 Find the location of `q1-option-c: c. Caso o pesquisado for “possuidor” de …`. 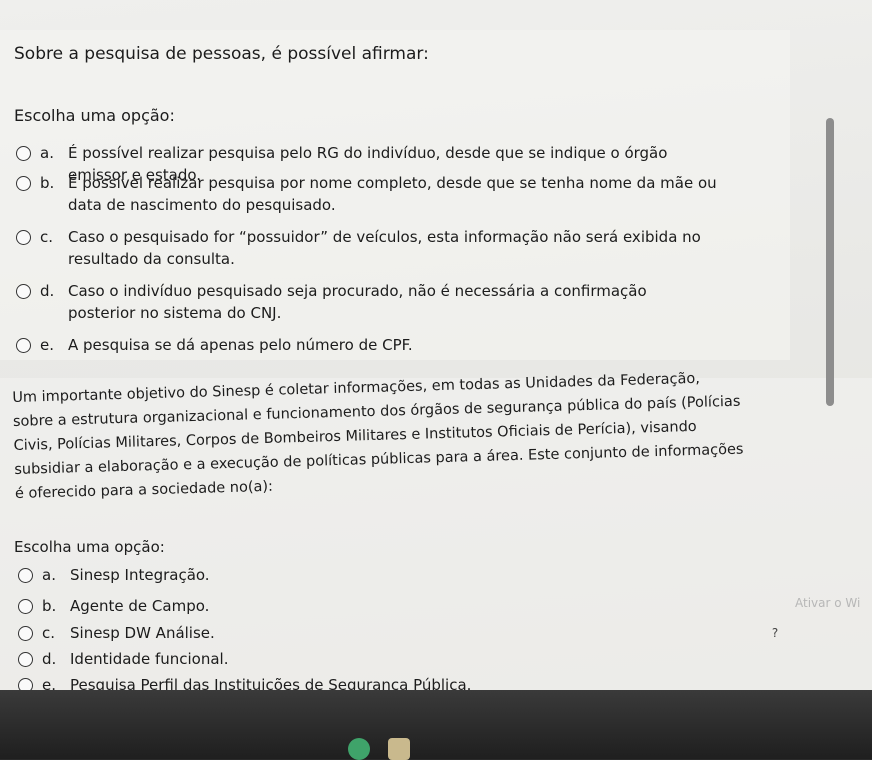

q1-option-c: c. Caso o pesquisado for “possuidor” de … is located at coordinates (367, 248).